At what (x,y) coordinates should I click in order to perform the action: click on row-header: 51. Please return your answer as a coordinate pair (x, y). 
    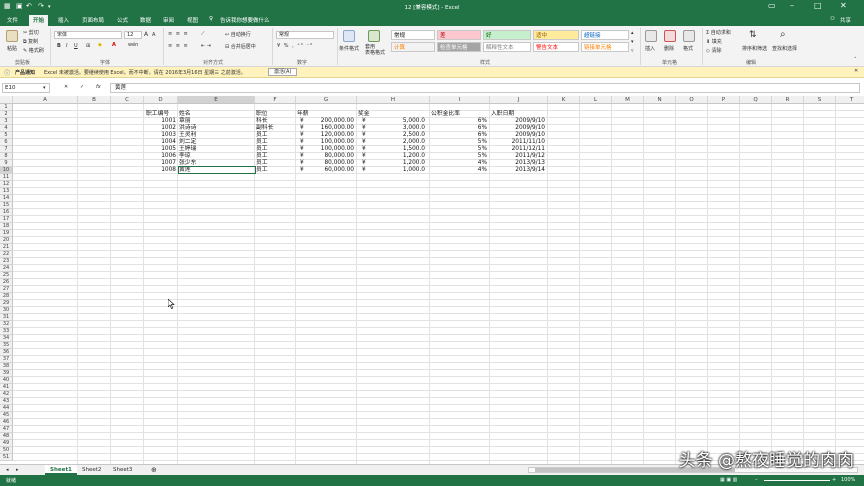
    Looking at the image, I should click on (6, 457).